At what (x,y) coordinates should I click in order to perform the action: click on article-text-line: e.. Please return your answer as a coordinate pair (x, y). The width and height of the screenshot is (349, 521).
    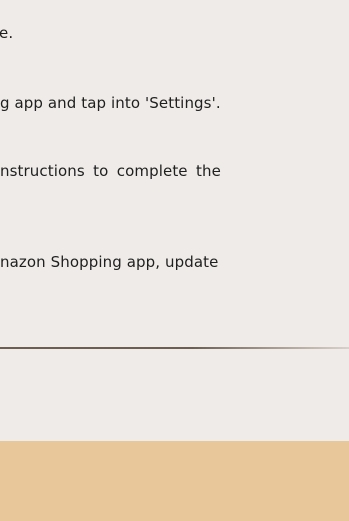
    Looking at the image, I should click on (7, 33).